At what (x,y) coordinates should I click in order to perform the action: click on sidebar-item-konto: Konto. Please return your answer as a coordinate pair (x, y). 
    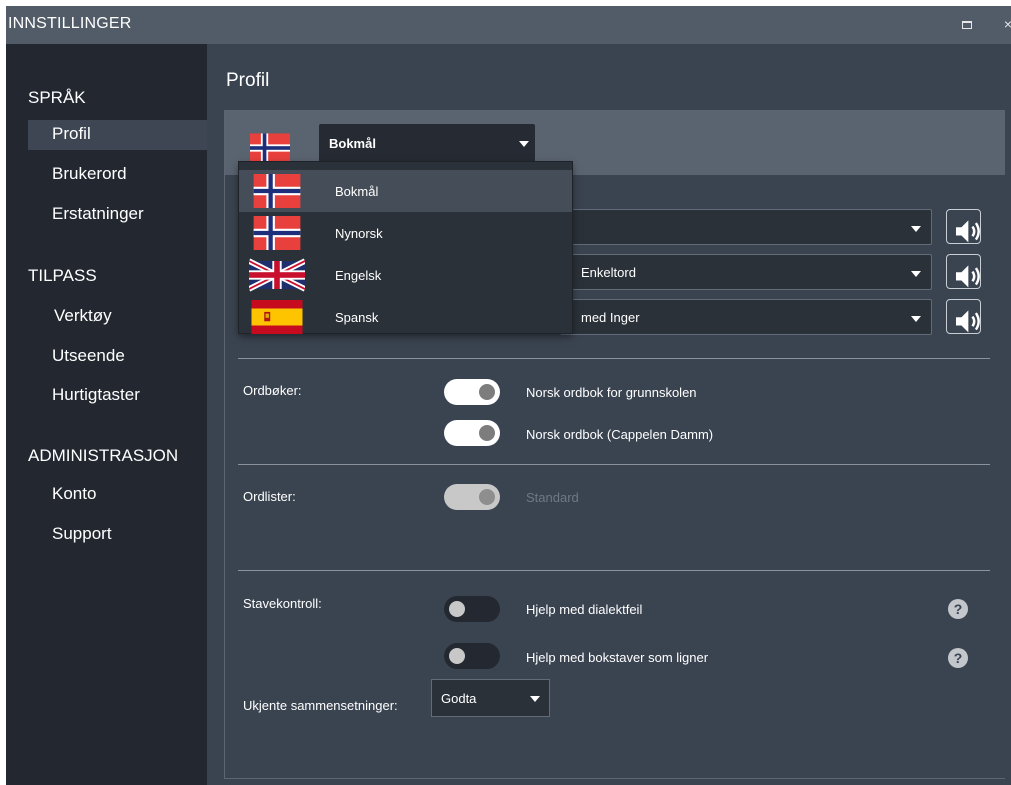
    Looking at the image, I should click on (117, 495).